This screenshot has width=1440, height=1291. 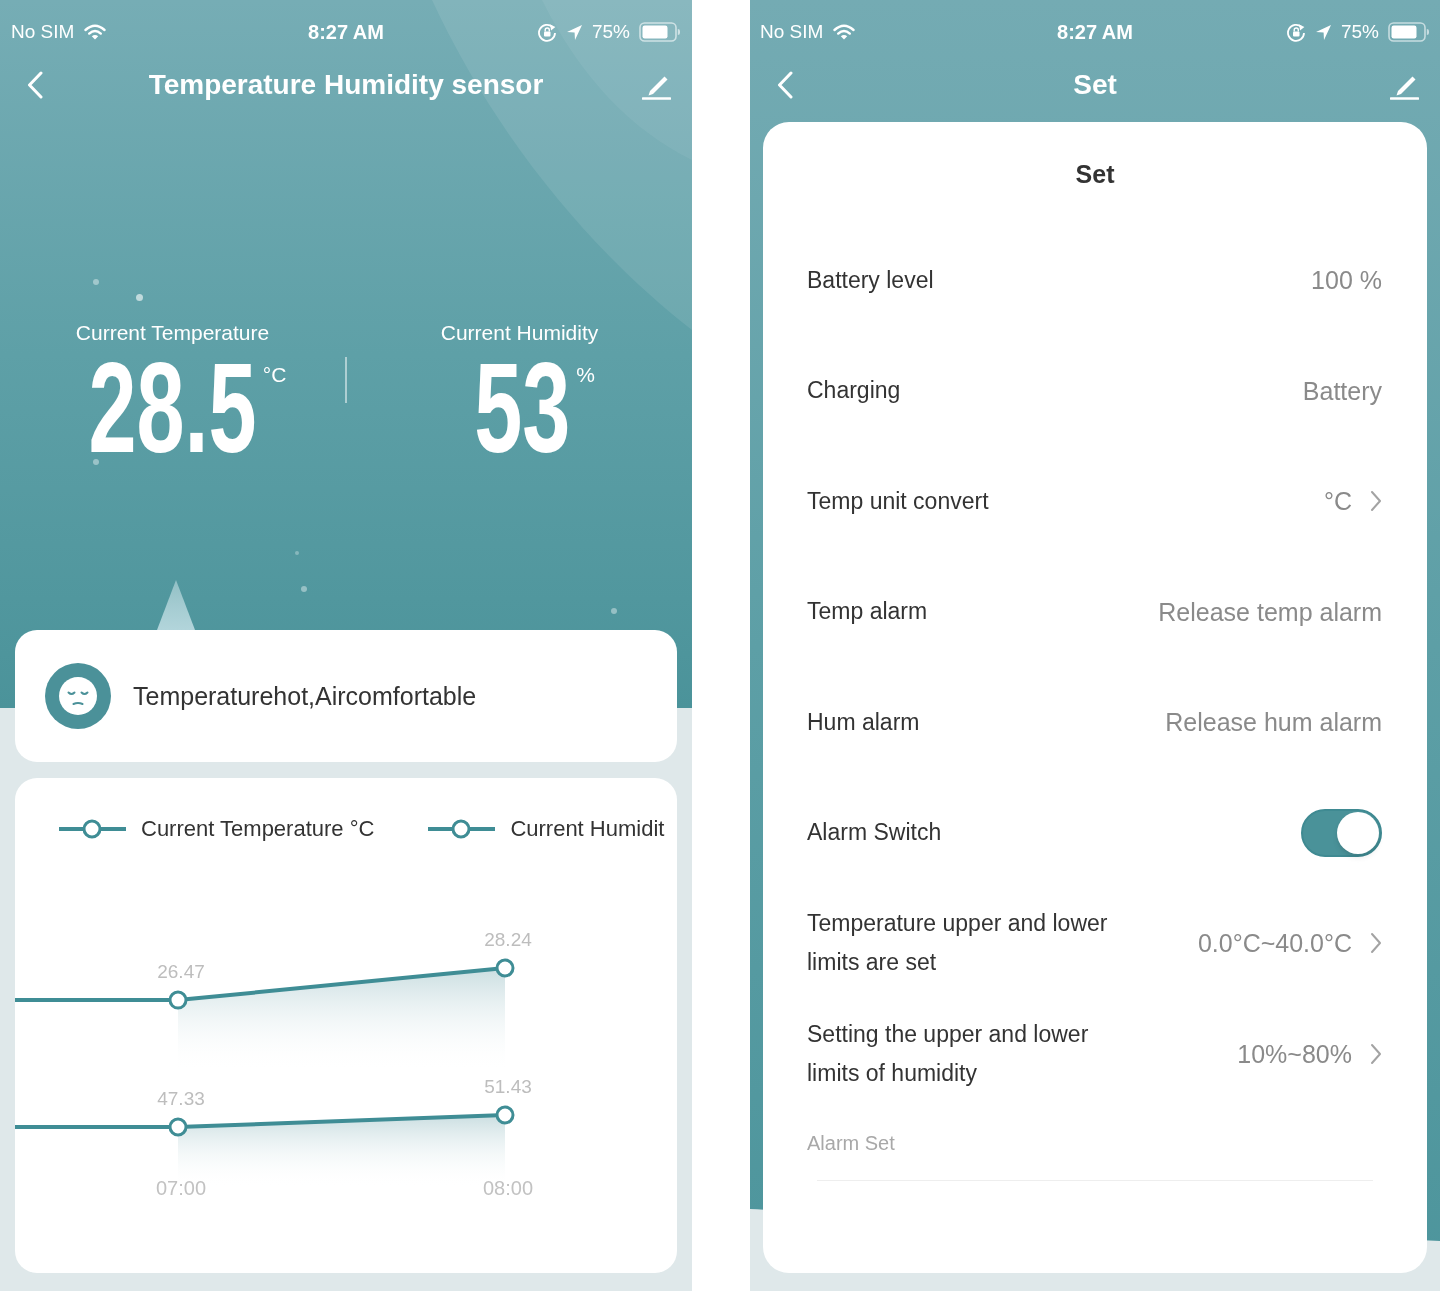 I want to click on setting-label: Hum alarm, so click(x=863, y=722).